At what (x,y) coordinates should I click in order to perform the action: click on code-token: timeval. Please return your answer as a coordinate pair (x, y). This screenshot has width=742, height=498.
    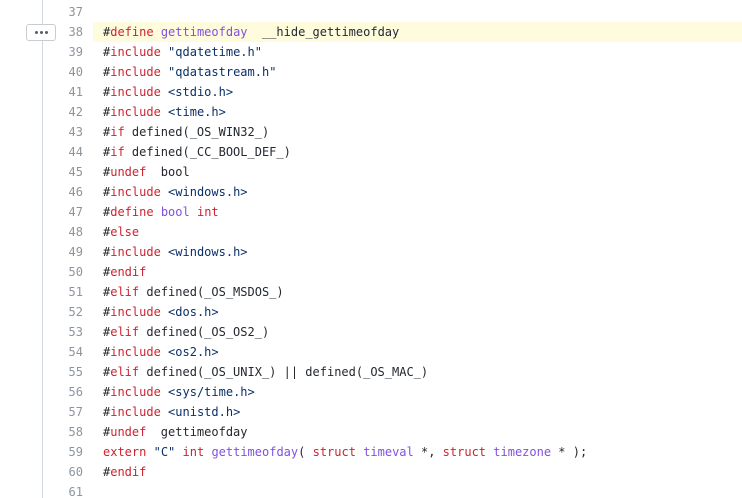
    Looking at the image, I should click on (388, 452).